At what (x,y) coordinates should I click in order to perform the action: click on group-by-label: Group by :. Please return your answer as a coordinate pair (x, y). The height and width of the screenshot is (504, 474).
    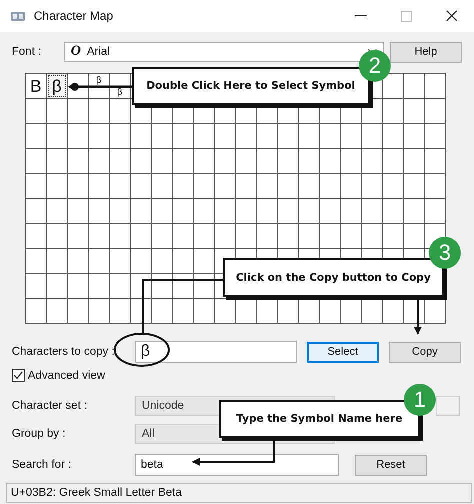
    Looking at the image, I should click on (39, 434).